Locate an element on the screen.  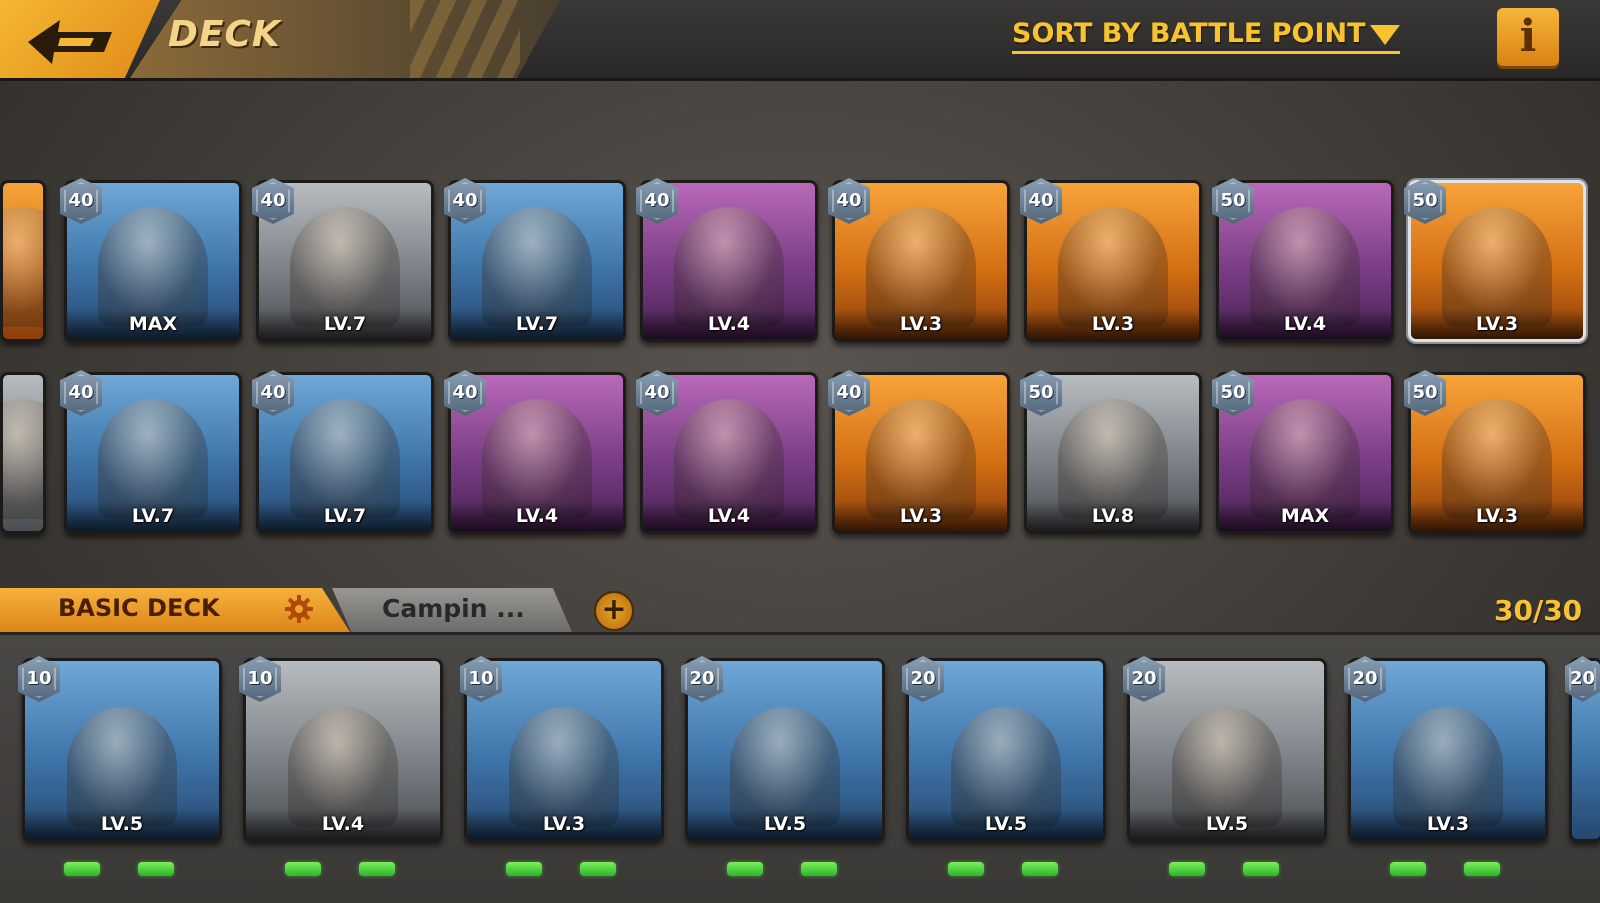
sort-dropdown: SORT BY BATTLE POINT is located at coordinates (1206, 36).